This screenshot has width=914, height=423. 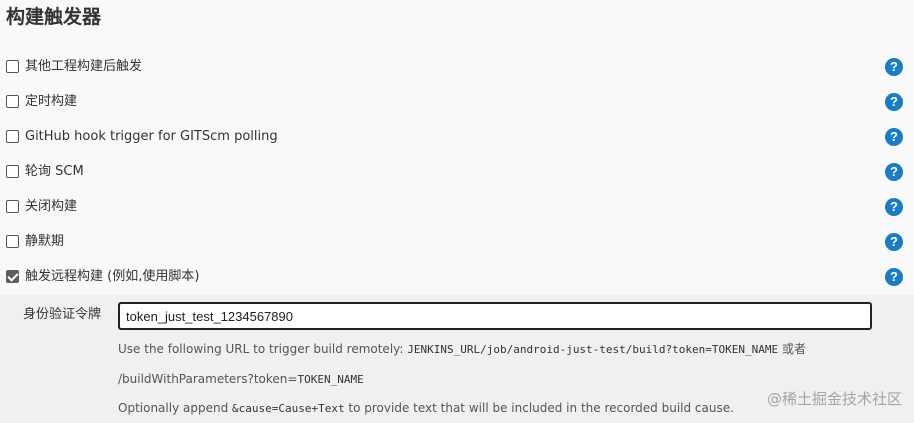 I want to click on trigger-checkbox-quiet-period, so click(x=12, y=241).